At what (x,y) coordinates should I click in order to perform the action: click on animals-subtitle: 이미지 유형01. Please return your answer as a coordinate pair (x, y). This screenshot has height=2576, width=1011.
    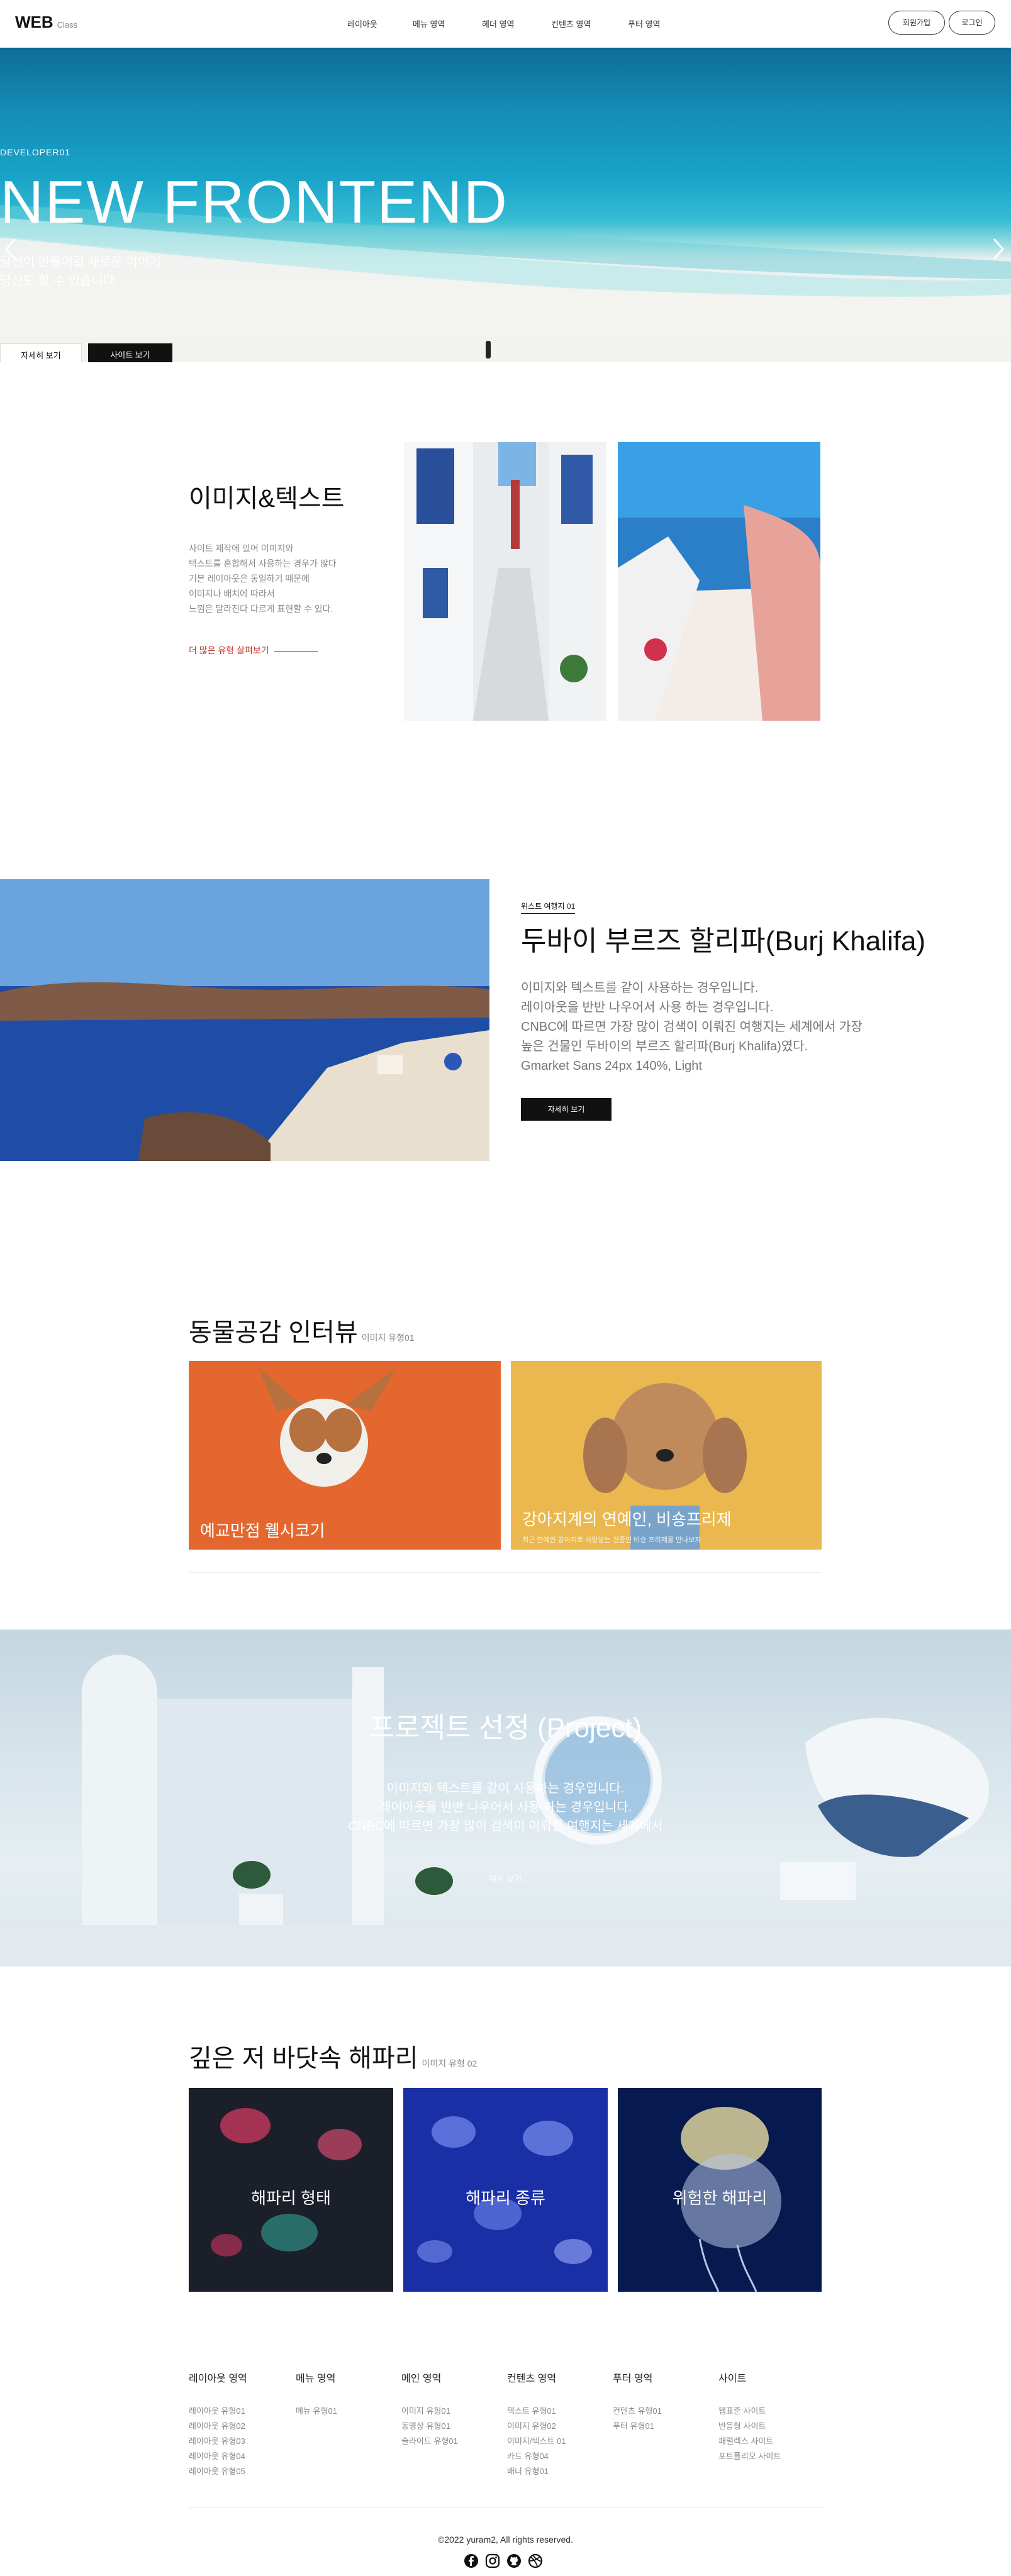
    Looking at the image, I should click on (388, 1338).